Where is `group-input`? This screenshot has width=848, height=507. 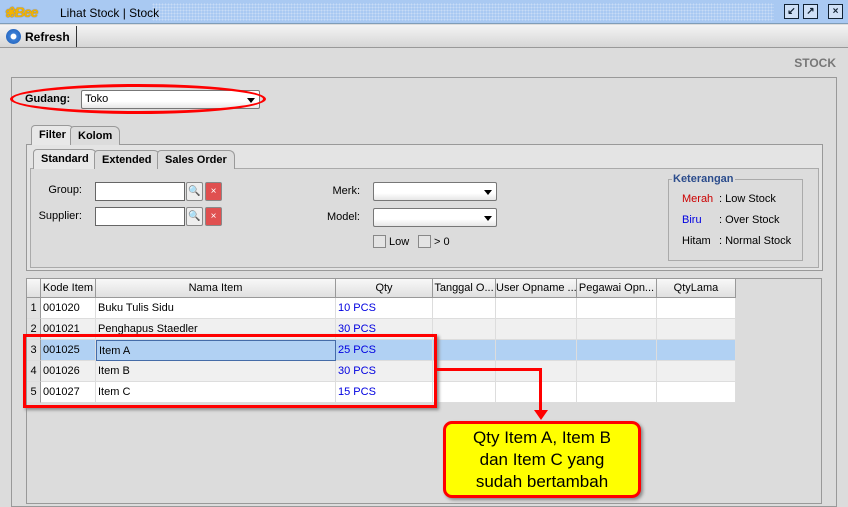
group-input is located at coordinates (140, 191).